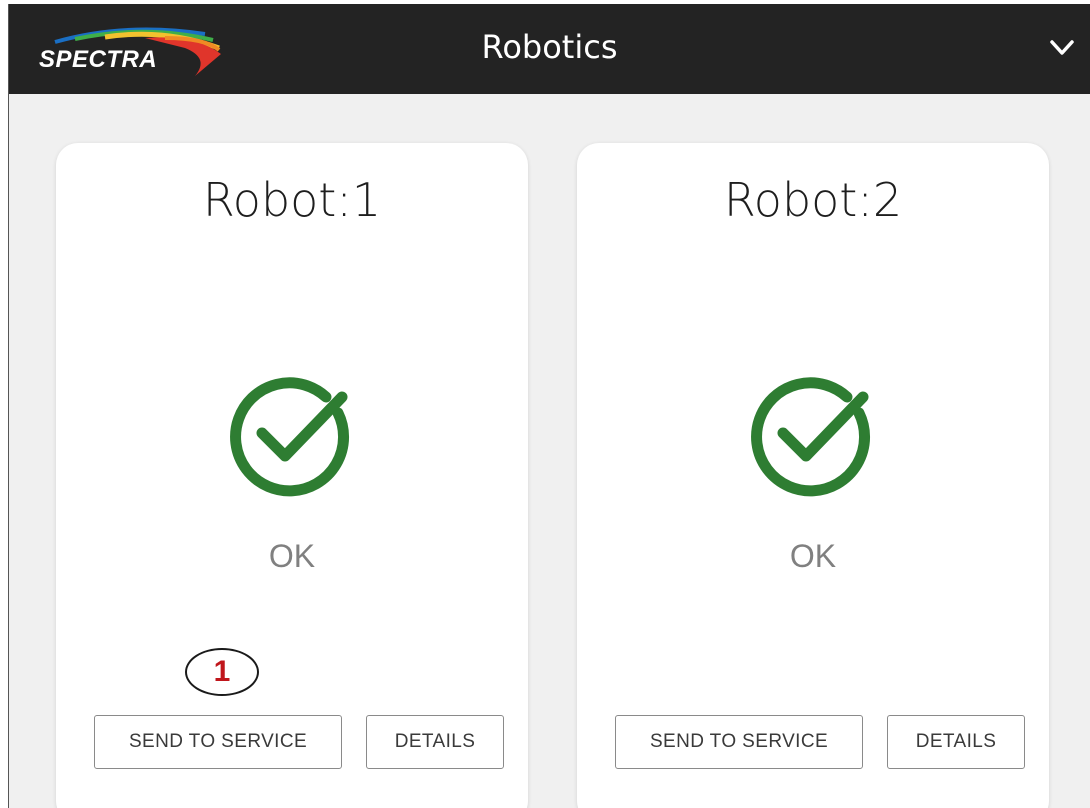 The image size is (1090, 808). What do you see at coordinates (222, 672) in the screenshot?
I see `callout-marker: 1` at bounding box center [222, 672].